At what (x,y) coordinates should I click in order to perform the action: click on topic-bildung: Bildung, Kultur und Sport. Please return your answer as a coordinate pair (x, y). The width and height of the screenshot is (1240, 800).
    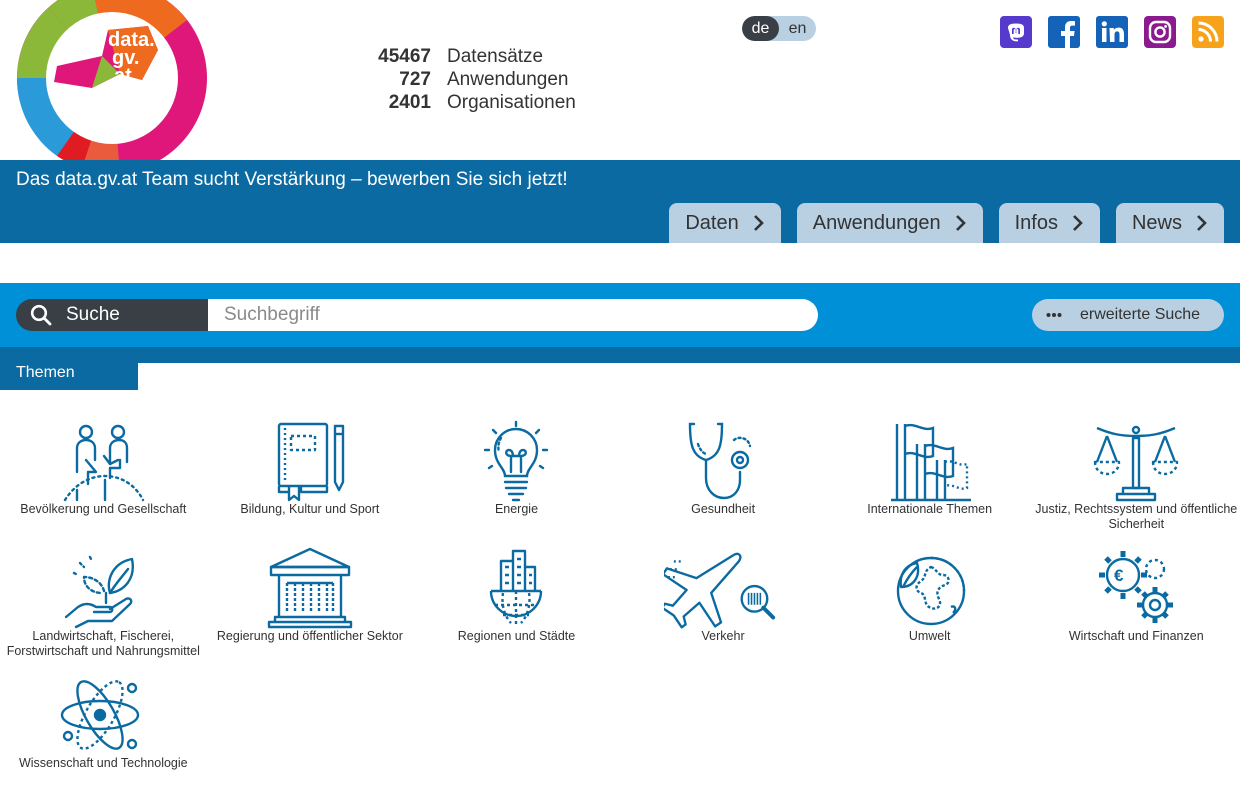
    Looking at the image, I should click on (310, 483).